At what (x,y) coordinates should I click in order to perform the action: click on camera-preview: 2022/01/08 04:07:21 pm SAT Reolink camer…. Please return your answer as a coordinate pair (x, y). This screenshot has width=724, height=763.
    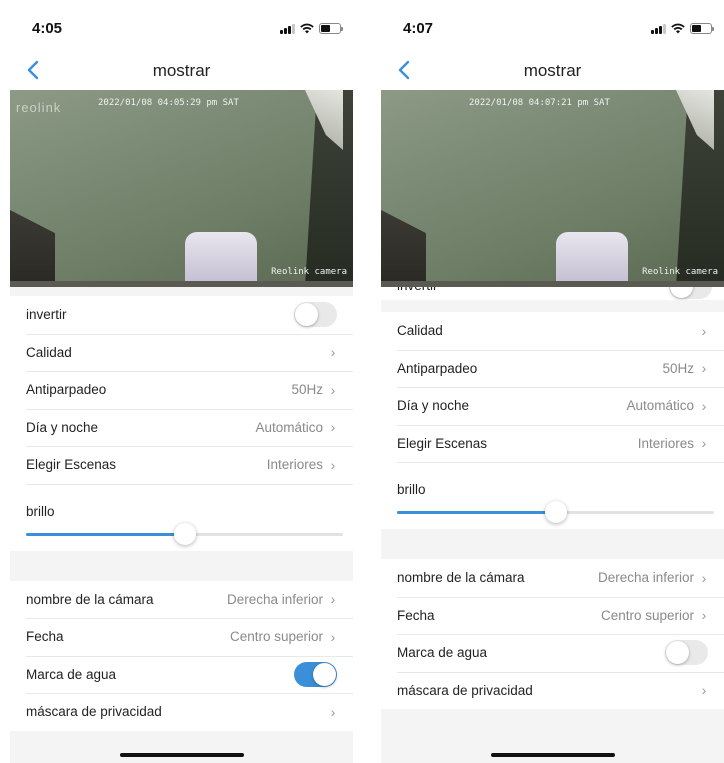
    Looking at the image, I should click on (552, 188).